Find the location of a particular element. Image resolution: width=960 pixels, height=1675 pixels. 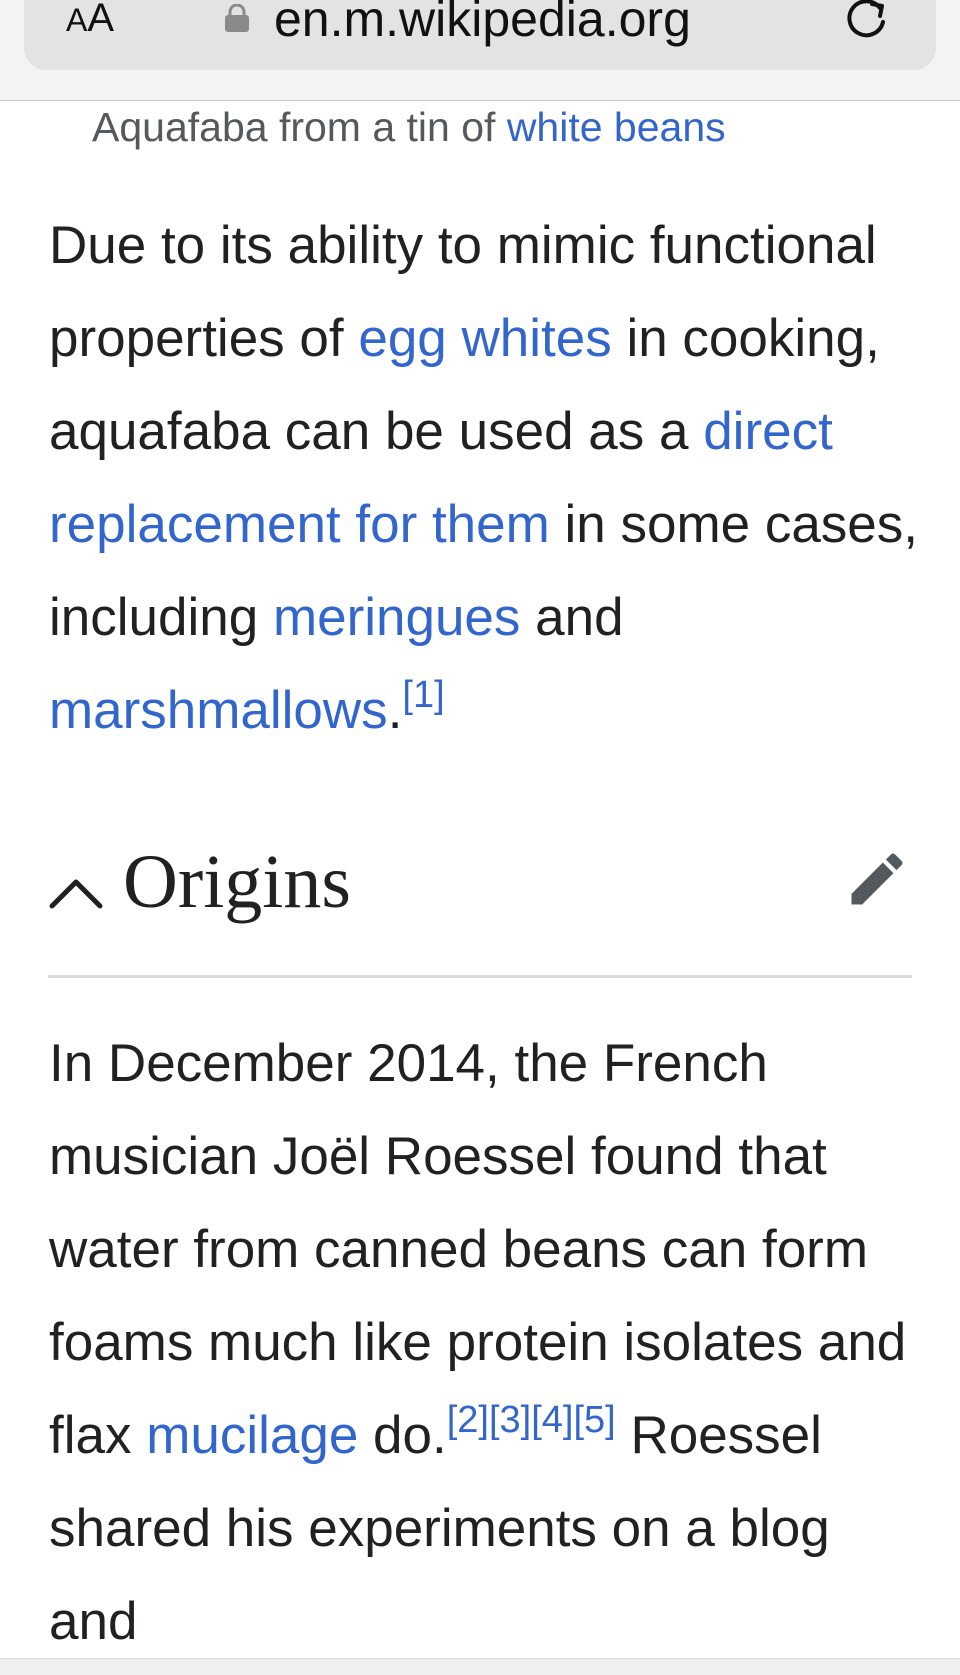

reference-2-link: [2] is located at coordinates (468, 1420).